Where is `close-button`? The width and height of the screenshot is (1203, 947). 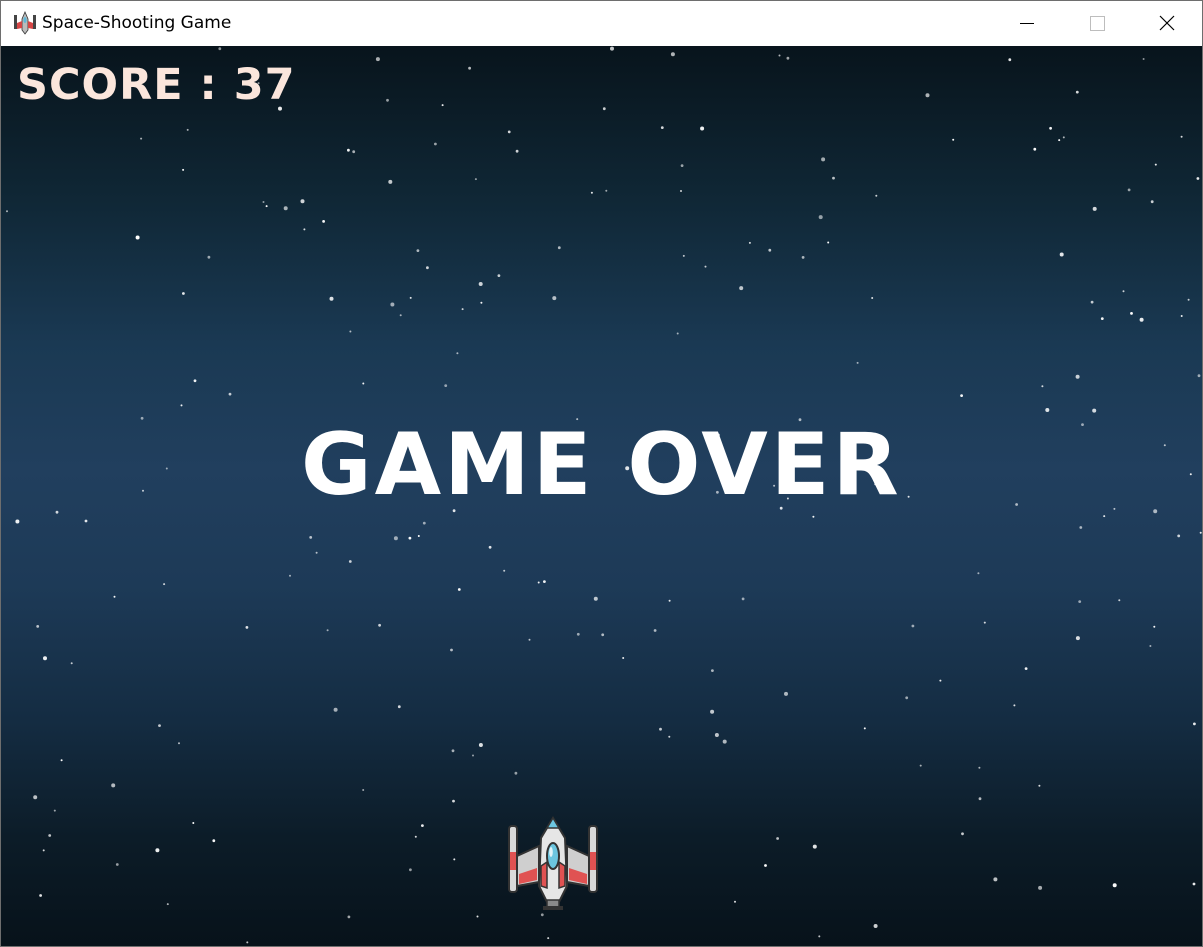 close-button is located at coordinates (1167, 23).